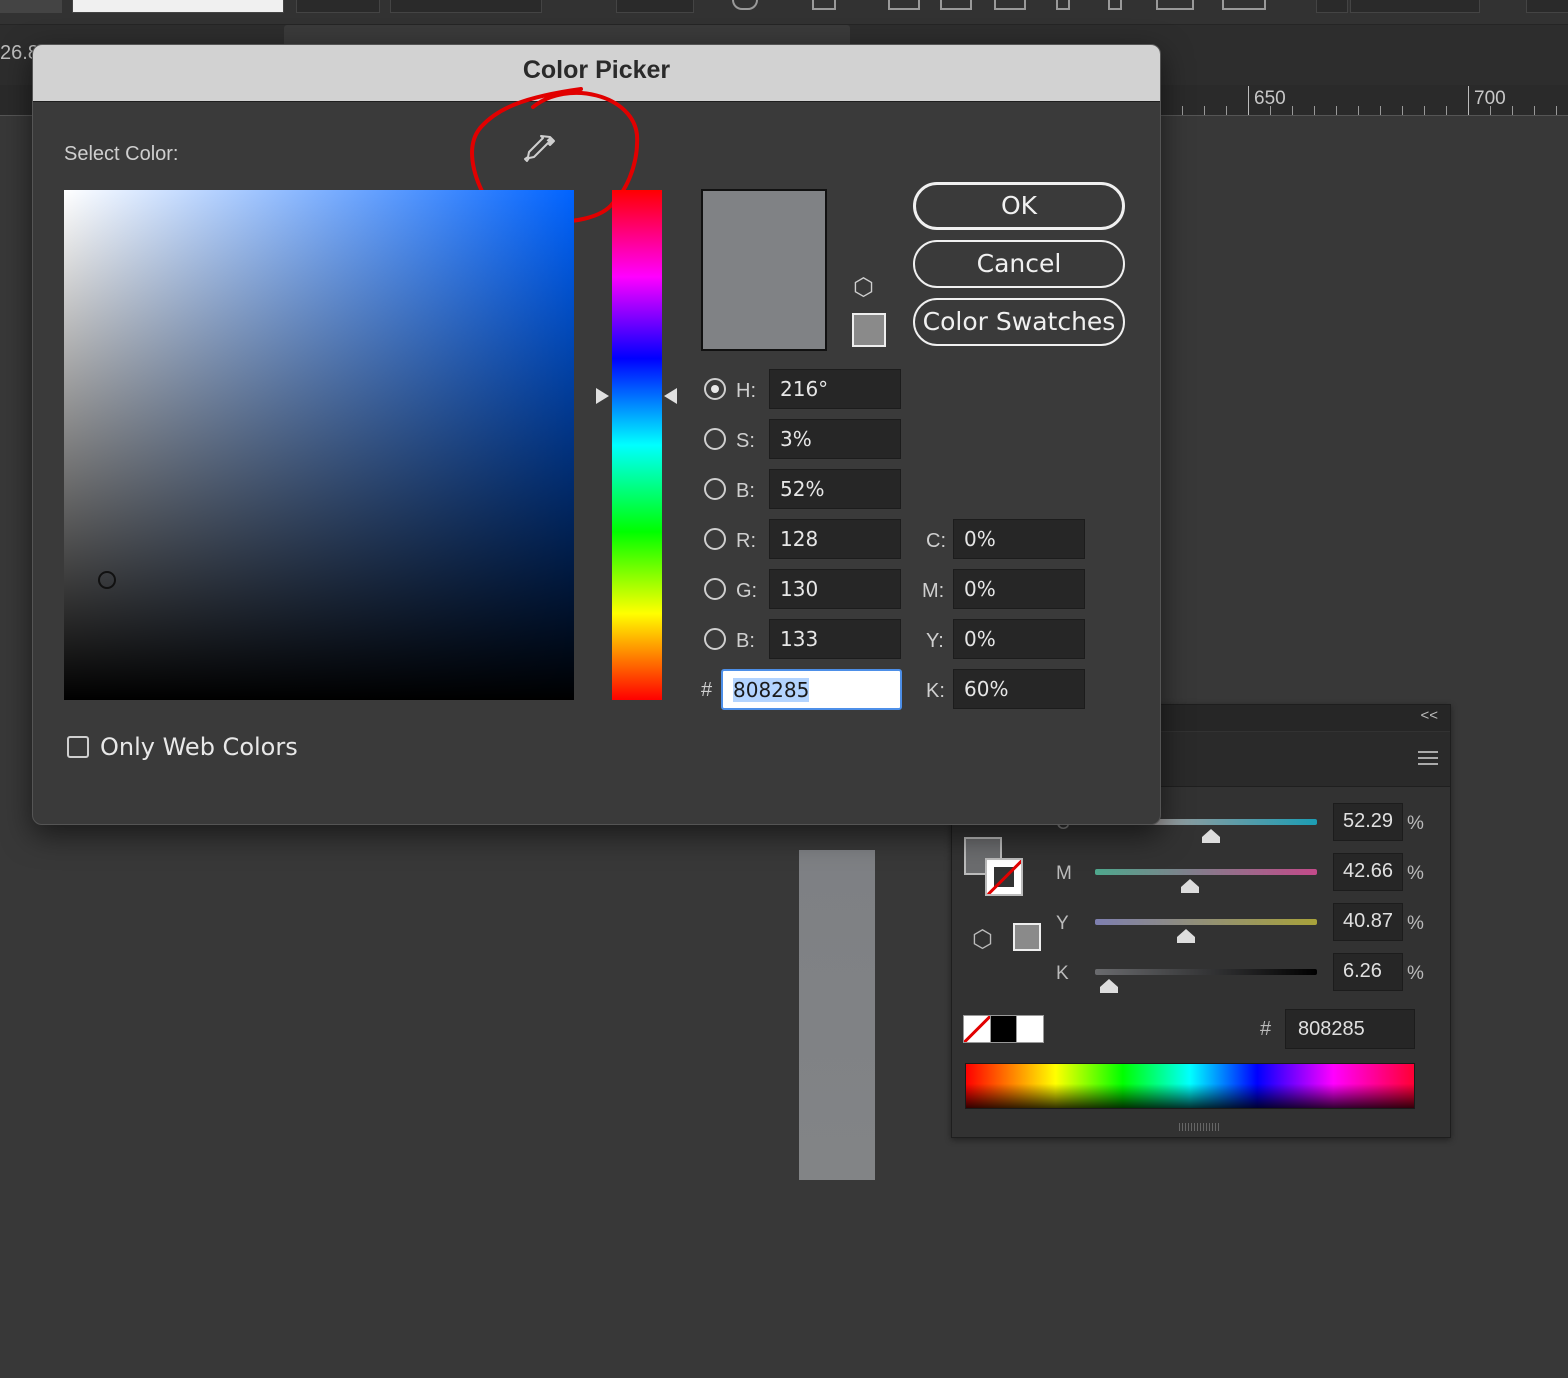  Describe the element at coordinates (1063, 5) in the screenshot. I see `align-top-icon` at that location.